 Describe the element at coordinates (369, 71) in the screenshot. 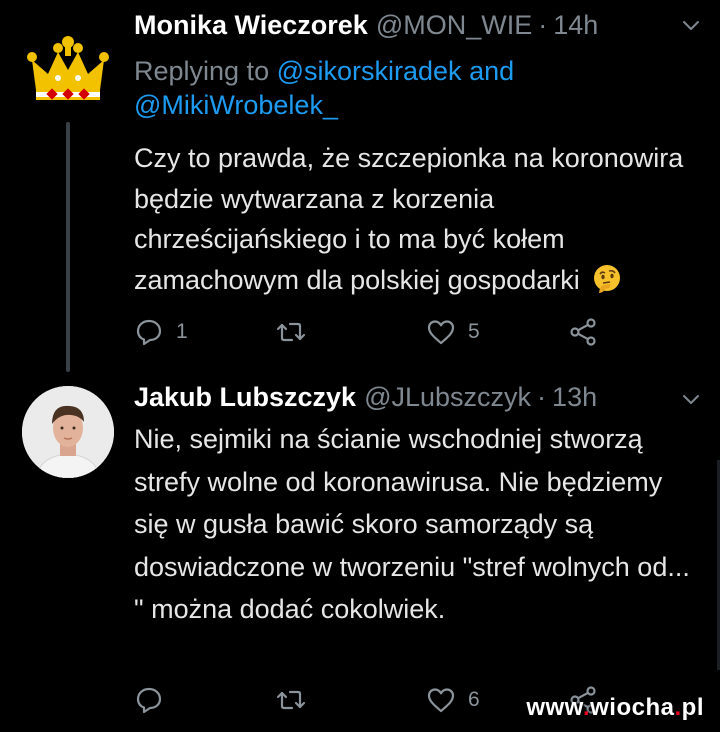

I see `mention-link-1: @sikorskiradek` at that location.